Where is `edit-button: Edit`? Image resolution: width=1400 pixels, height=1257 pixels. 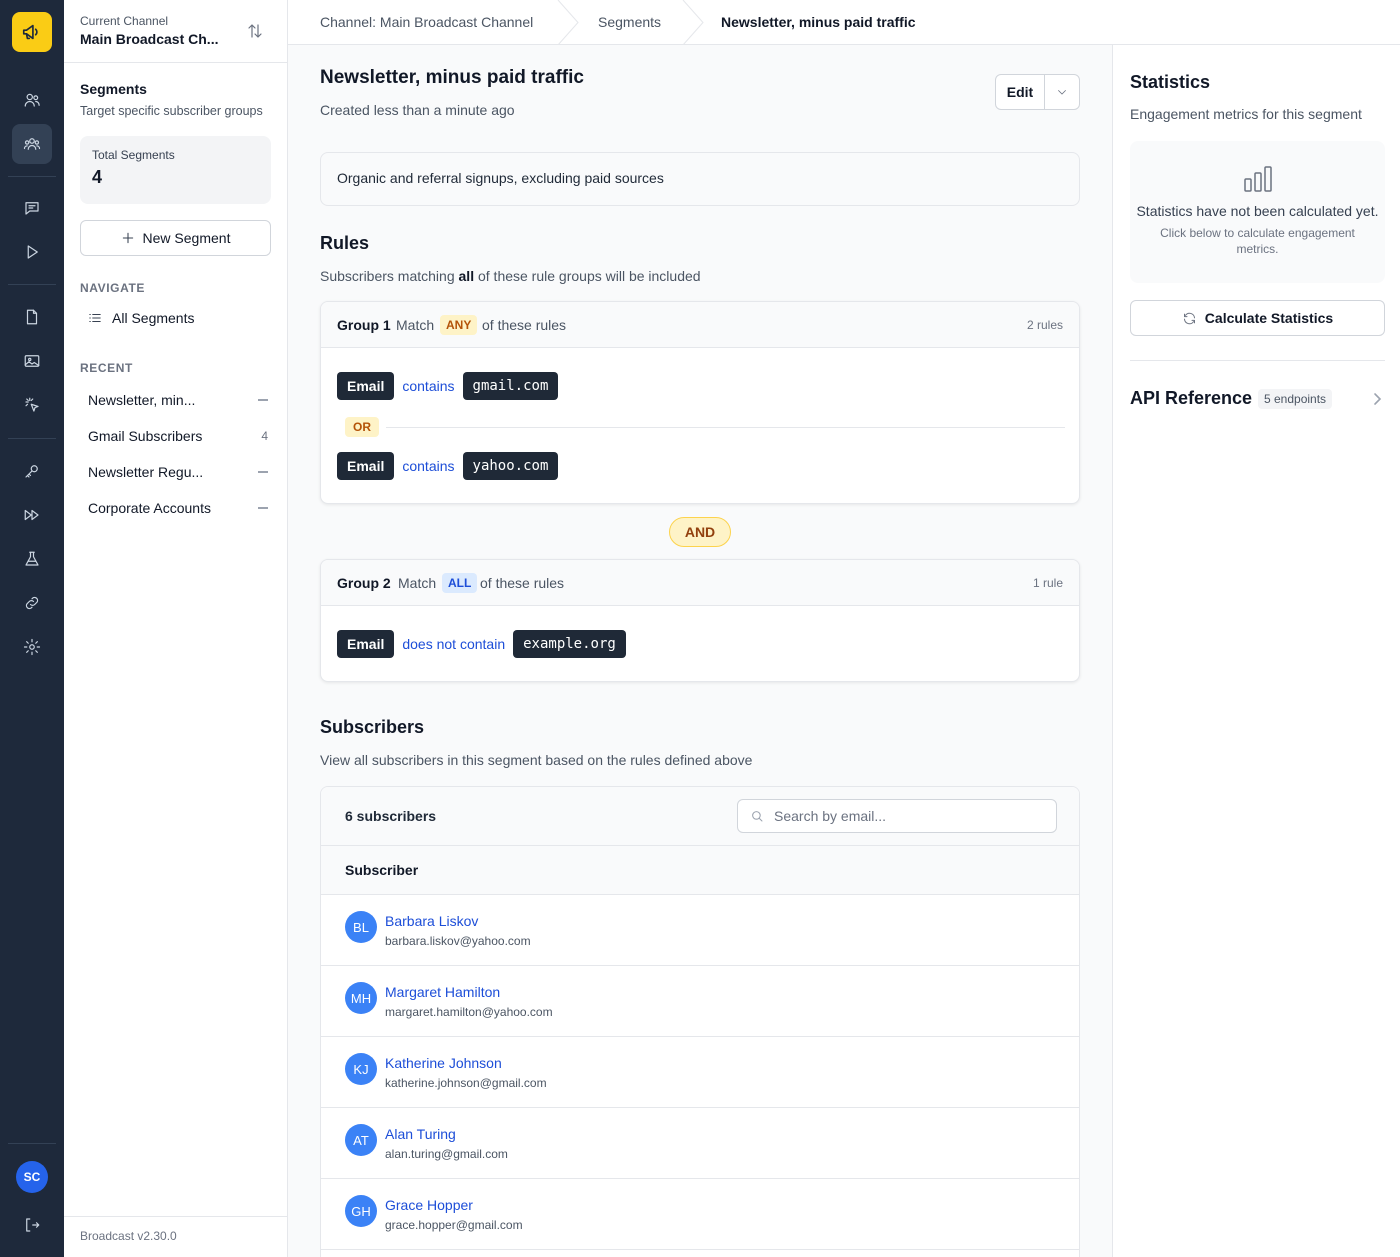
edit-button: Edit is located at coordinates (1020, 92).